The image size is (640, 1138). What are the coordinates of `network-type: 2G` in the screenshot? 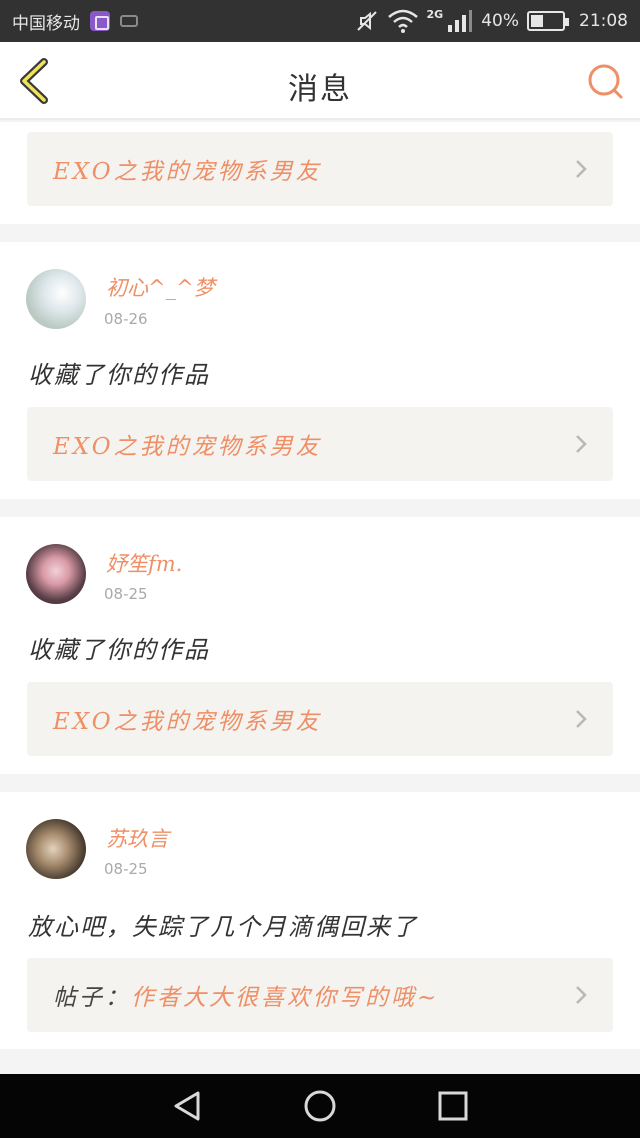 It's located at (435, 14).